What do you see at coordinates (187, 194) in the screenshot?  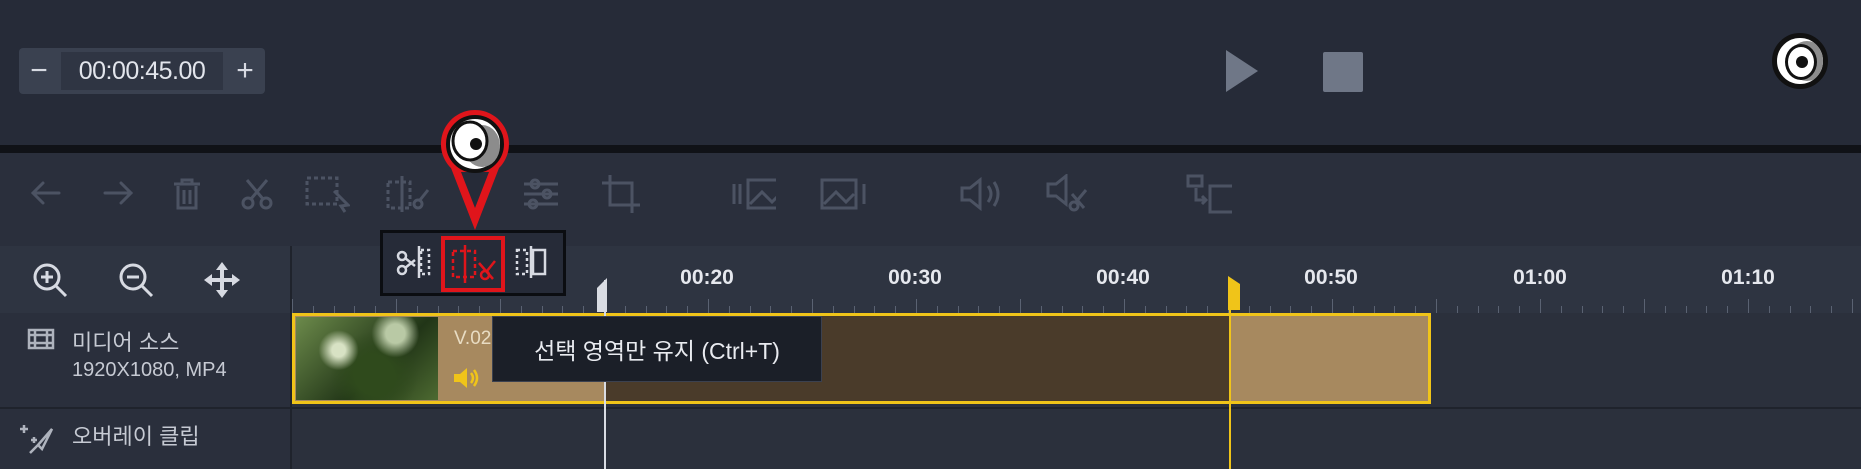 I see `delete-icon` at bounding box center [187, 194].